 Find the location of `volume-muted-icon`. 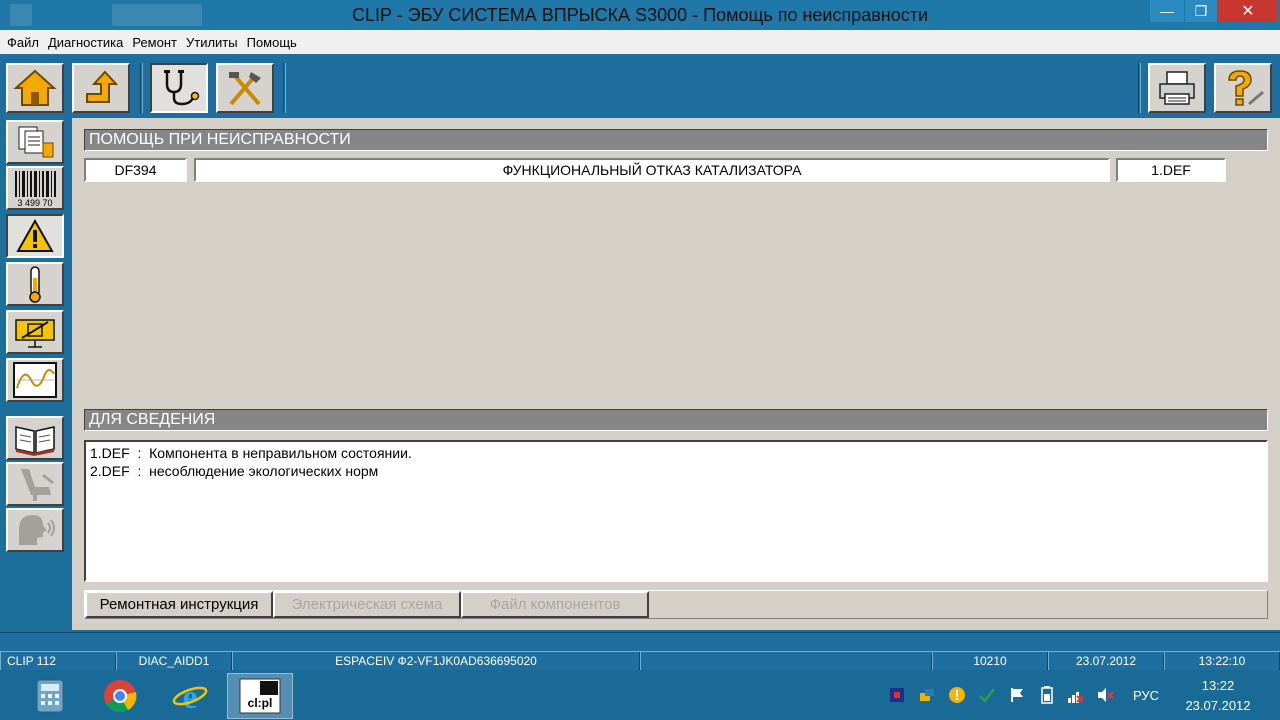

volume-muted-icon is located at coordinates (1106, 695).